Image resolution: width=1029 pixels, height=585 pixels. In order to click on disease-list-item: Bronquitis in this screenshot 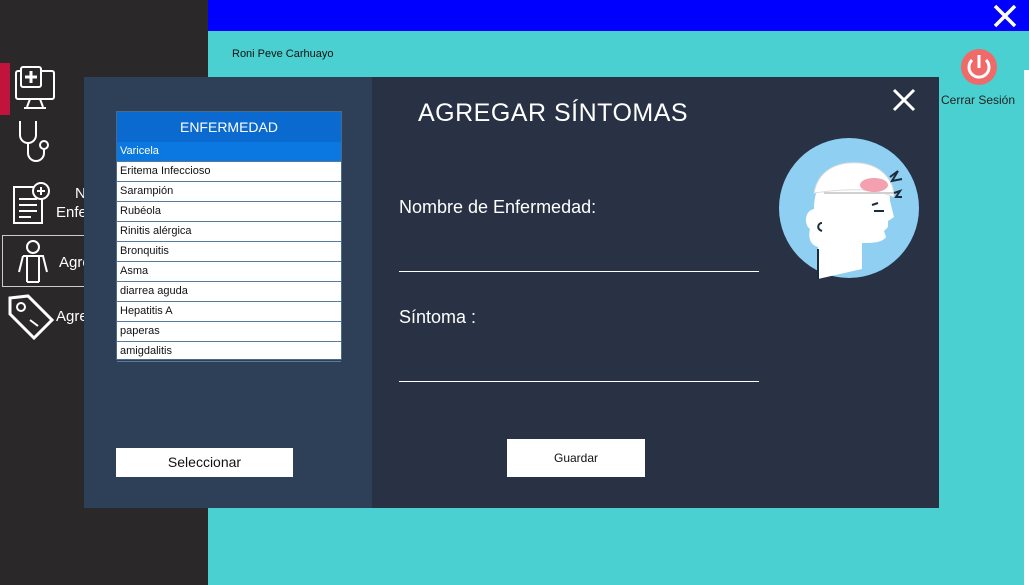, I will do `click(229, 252)`.